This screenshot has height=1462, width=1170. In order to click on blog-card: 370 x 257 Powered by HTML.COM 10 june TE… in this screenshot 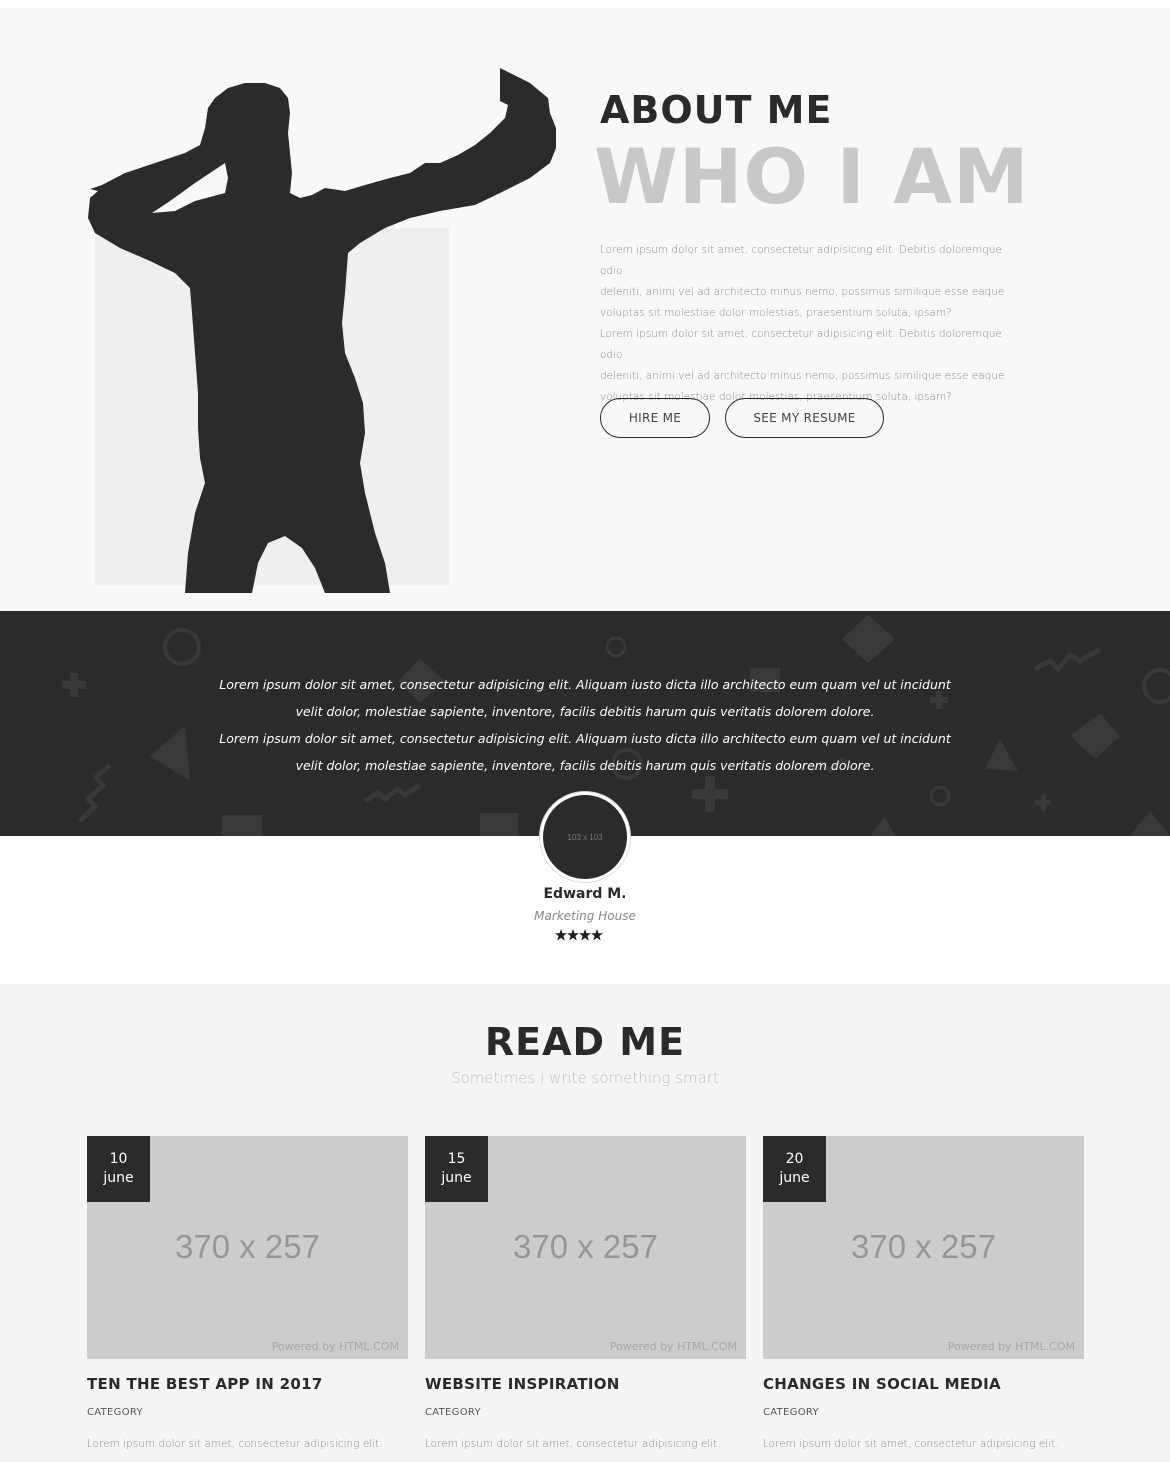, I will do `click(247, 1293)`.